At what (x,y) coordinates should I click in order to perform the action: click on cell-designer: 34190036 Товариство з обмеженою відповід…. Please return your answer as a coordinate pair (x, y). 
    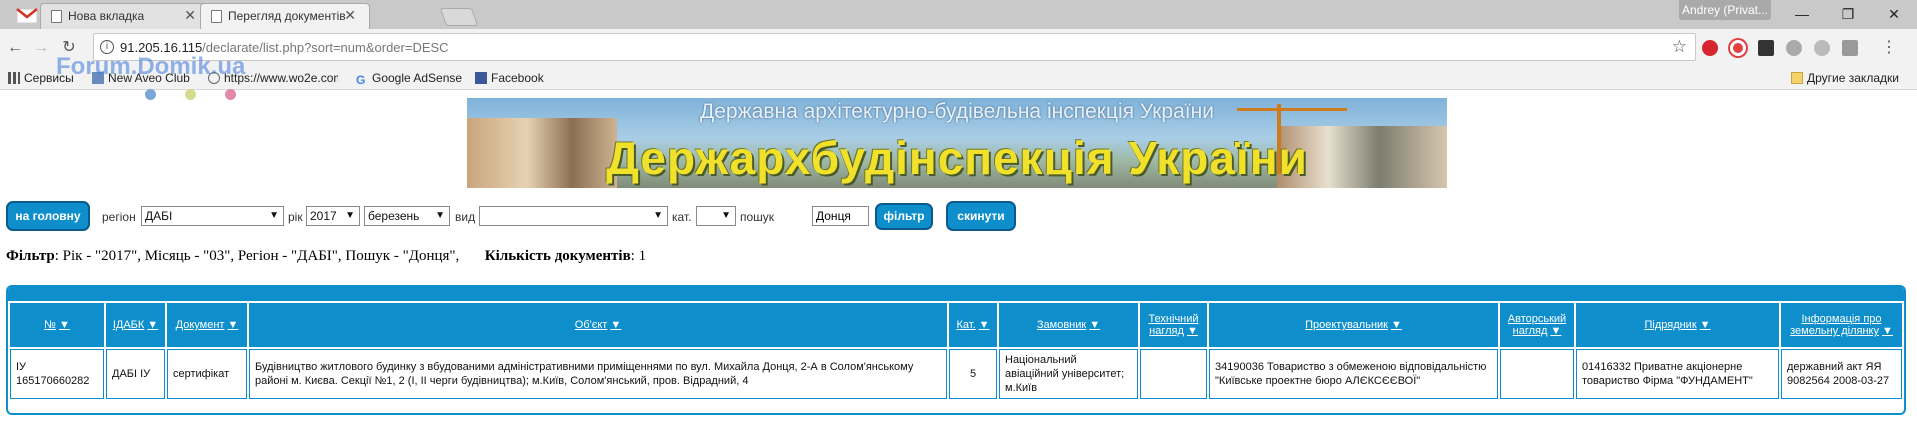
    Looking at the image, I should click on (1353, 374).